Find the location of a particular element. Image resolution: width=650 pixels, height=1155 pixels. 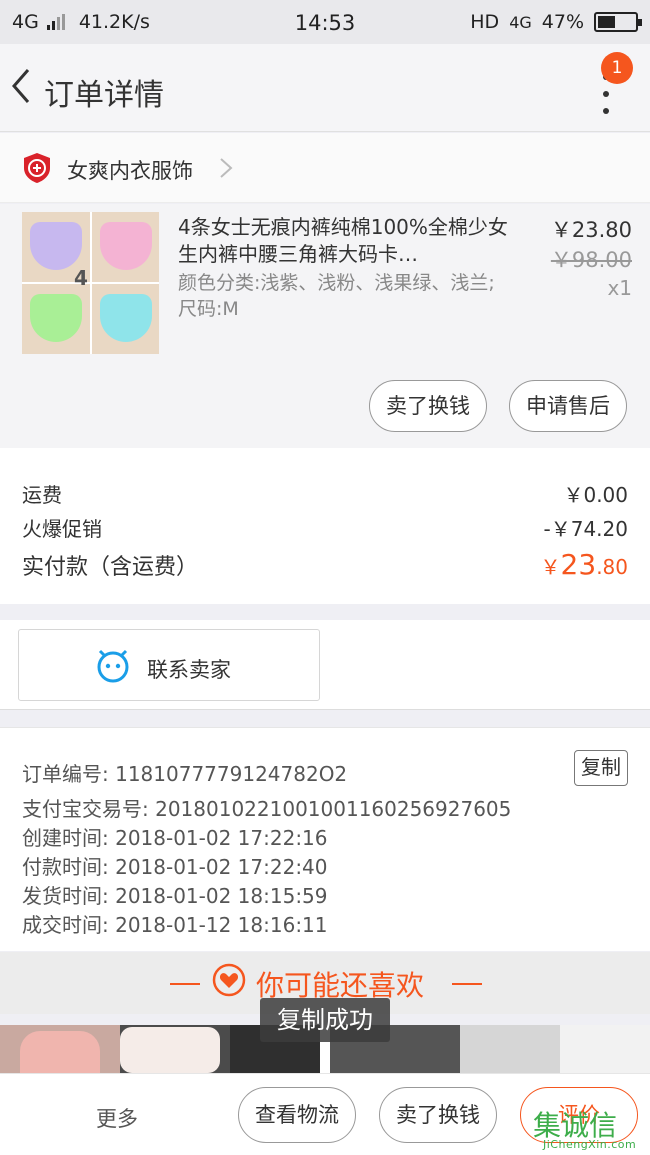

nav-bar: 订单详情 1 is located at coordinates (325, 88).